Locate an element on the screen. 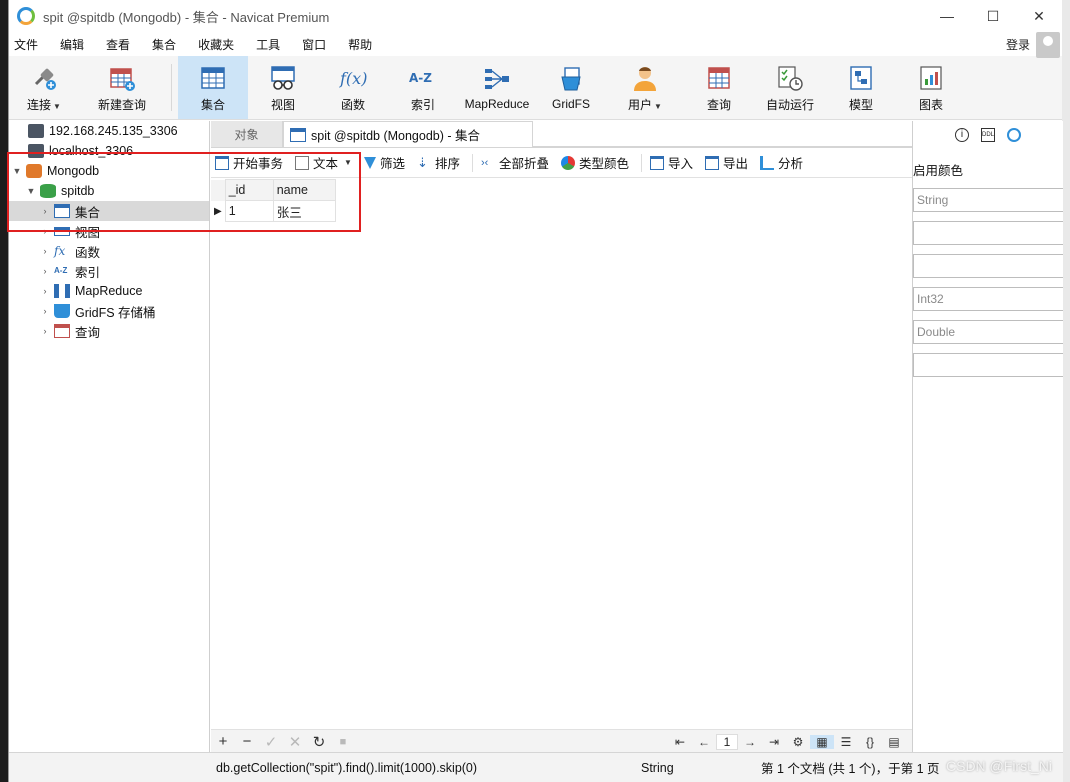 This screenshot has width=1070, height=782. form-view-icon: ▤ is located at coordinates (894, 742).